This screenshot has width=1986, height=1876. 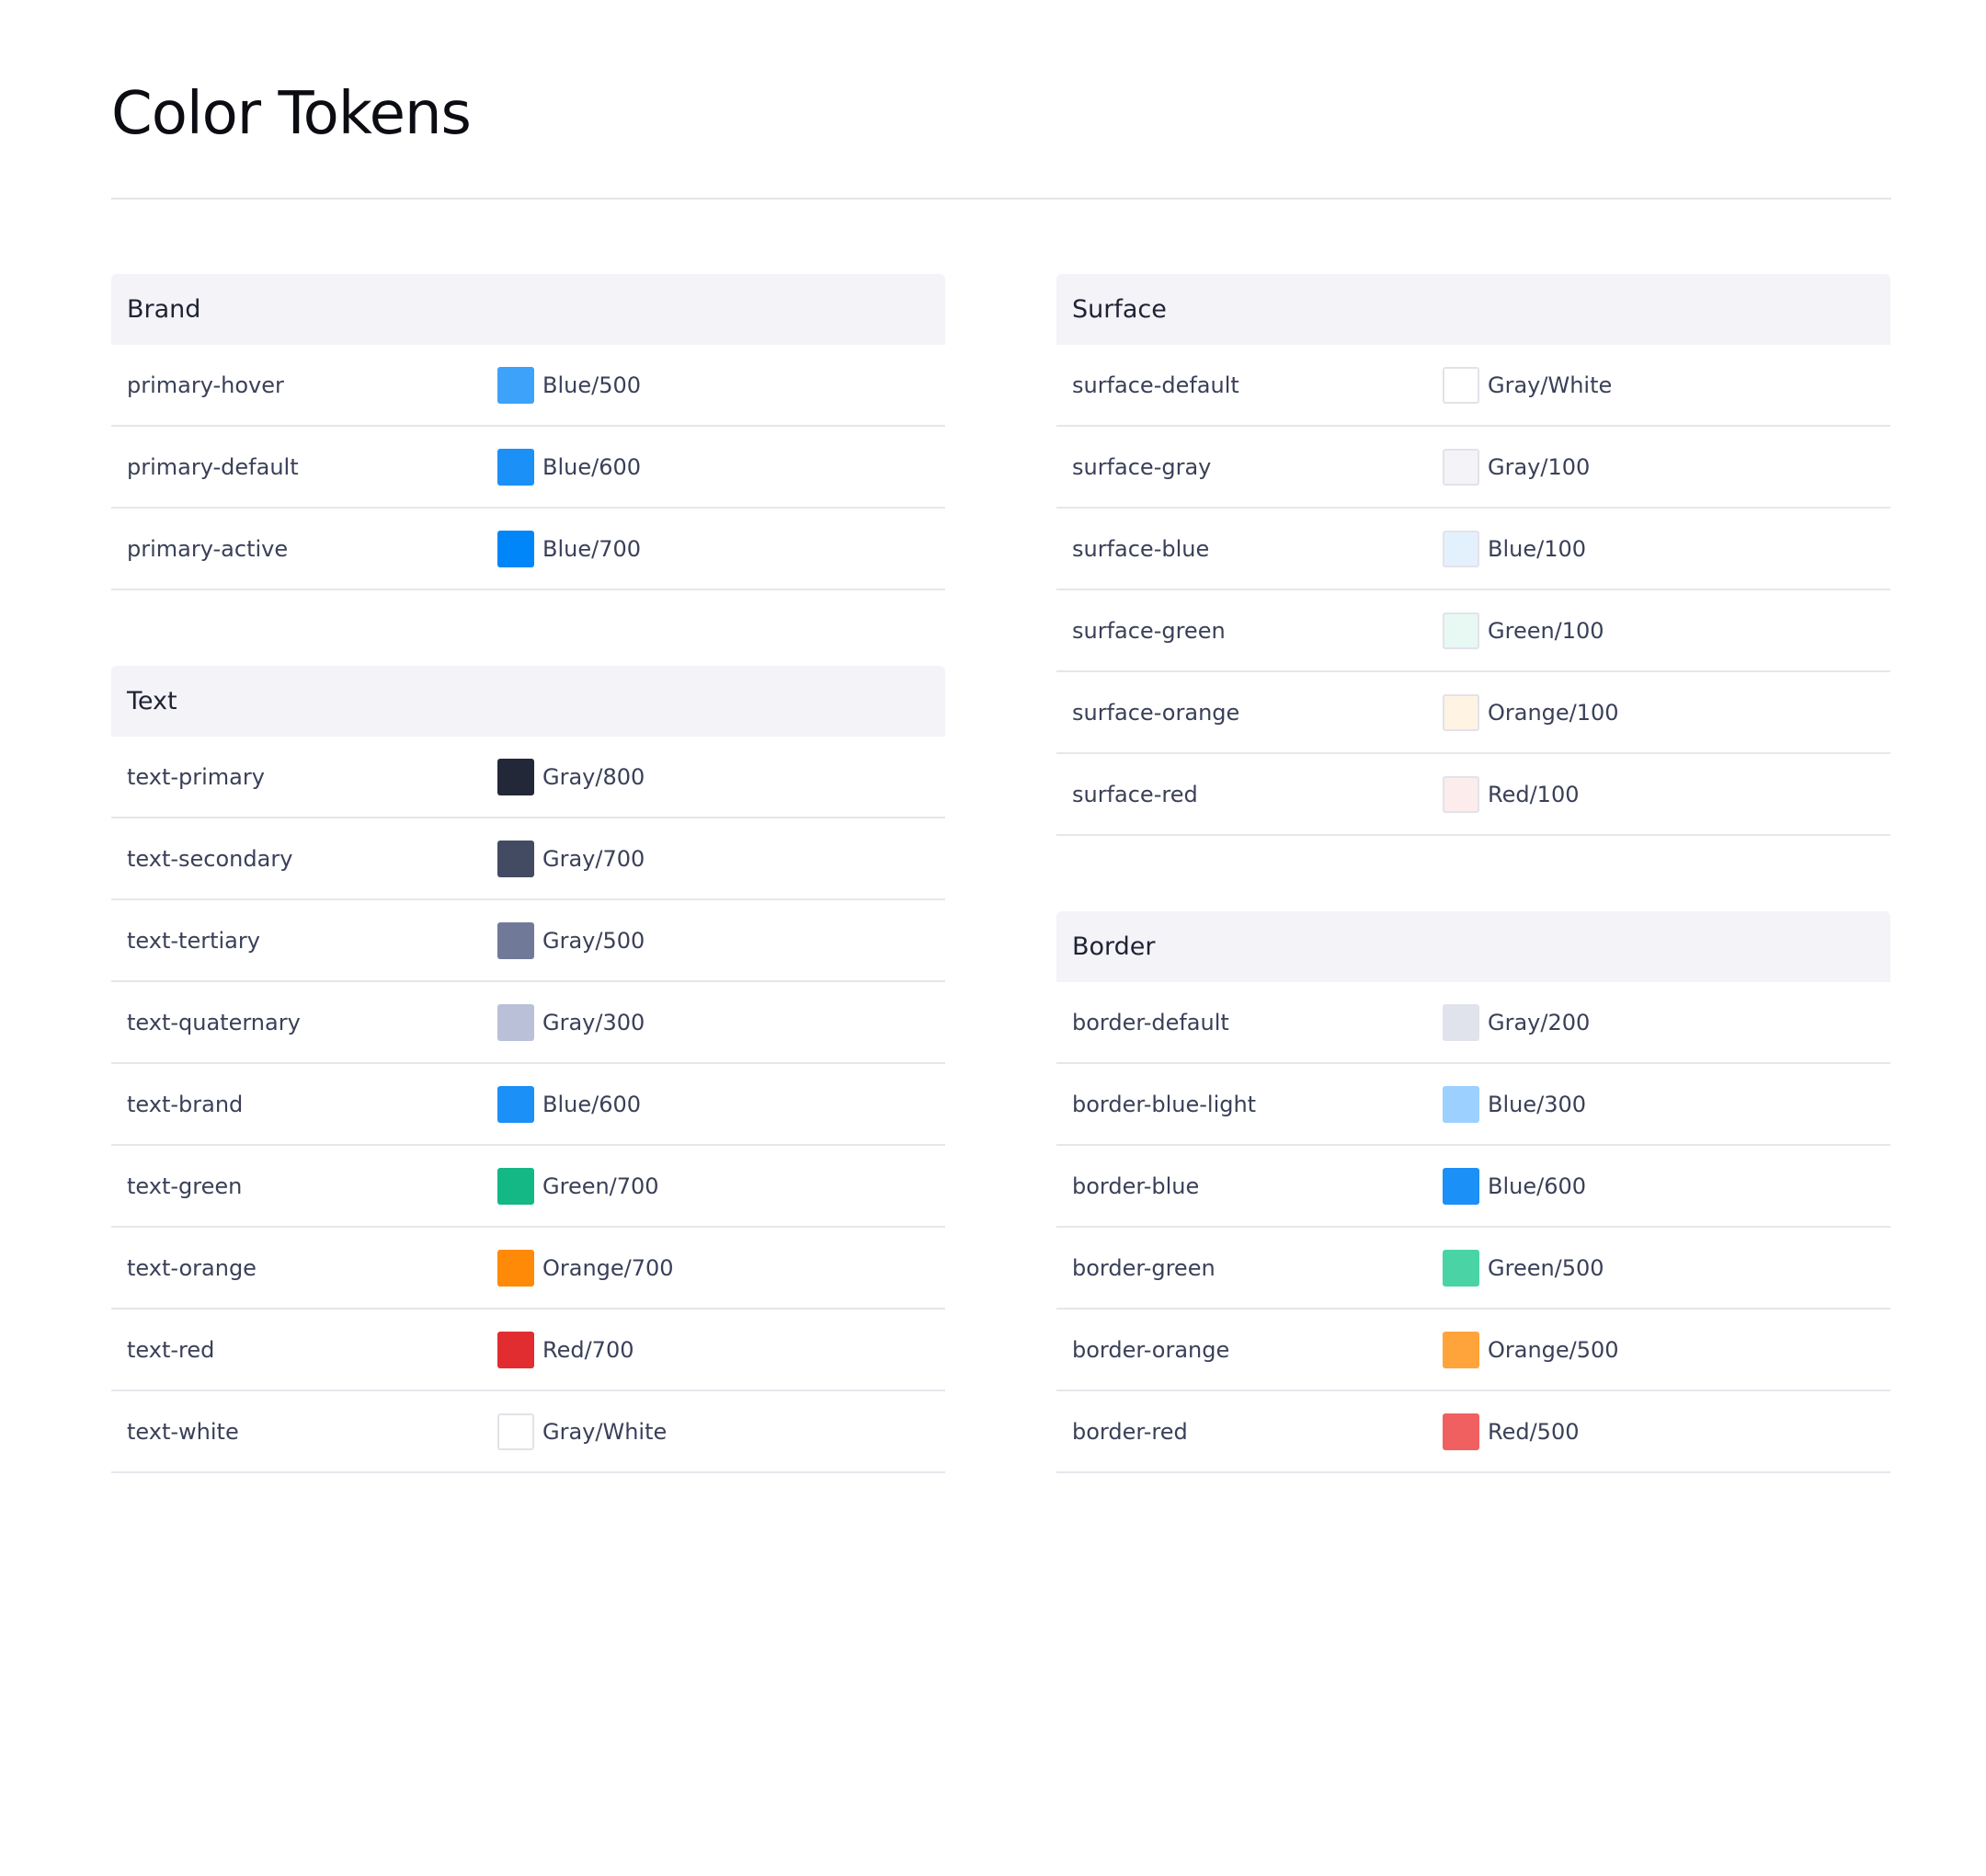 I want to click on token-name: border-default, so click(x=1150, y=1022).